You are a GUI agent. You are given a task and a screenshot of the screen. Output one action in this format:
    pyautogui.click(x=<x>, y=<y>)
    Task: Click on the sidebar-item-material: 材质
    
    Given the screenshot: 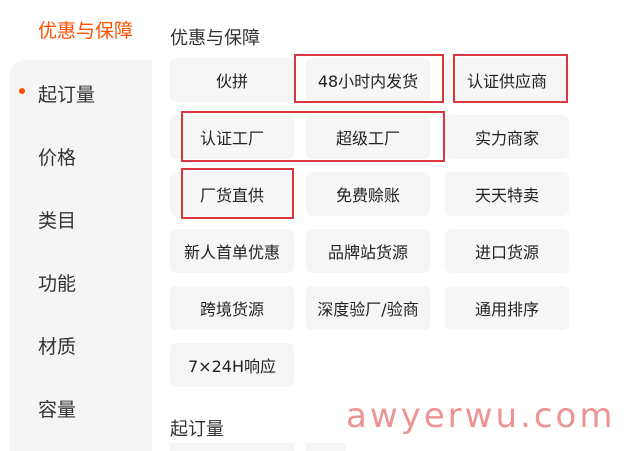 What is the action you would take?
    pyautogui.click(x=57, y=345)
    